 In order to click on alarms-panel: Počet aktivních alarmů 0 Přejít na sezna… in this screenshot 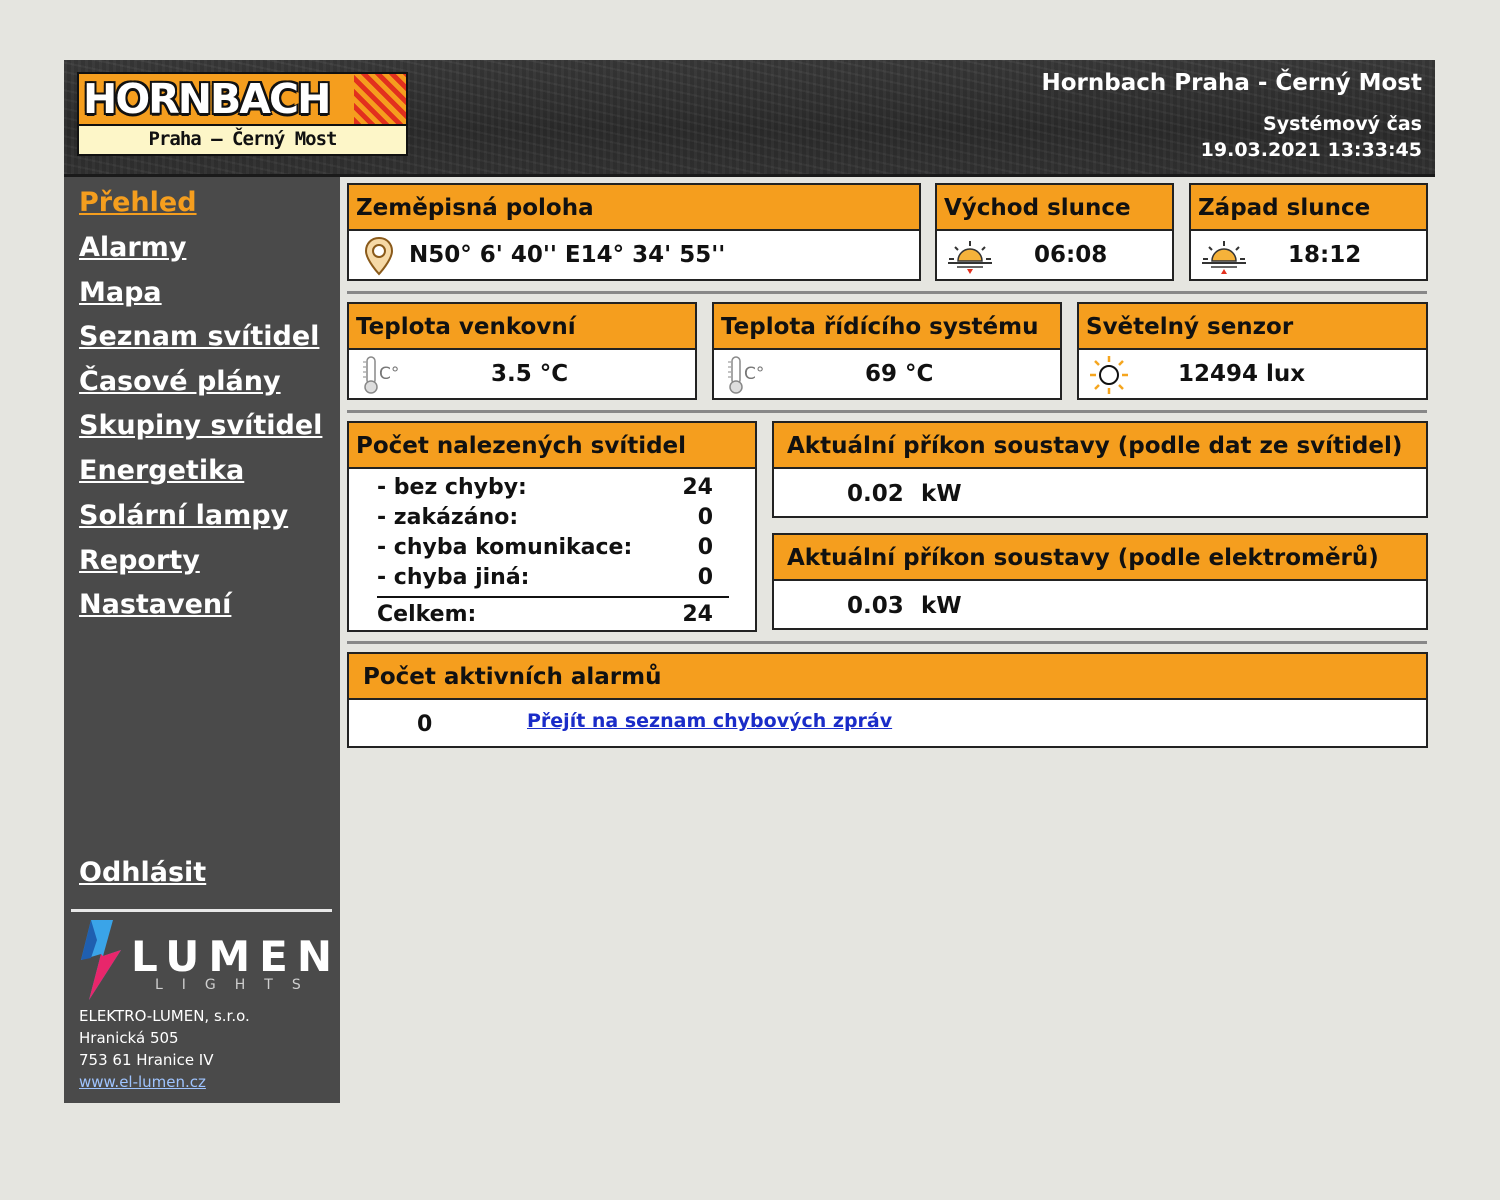, I will do `click(887, 700)`.